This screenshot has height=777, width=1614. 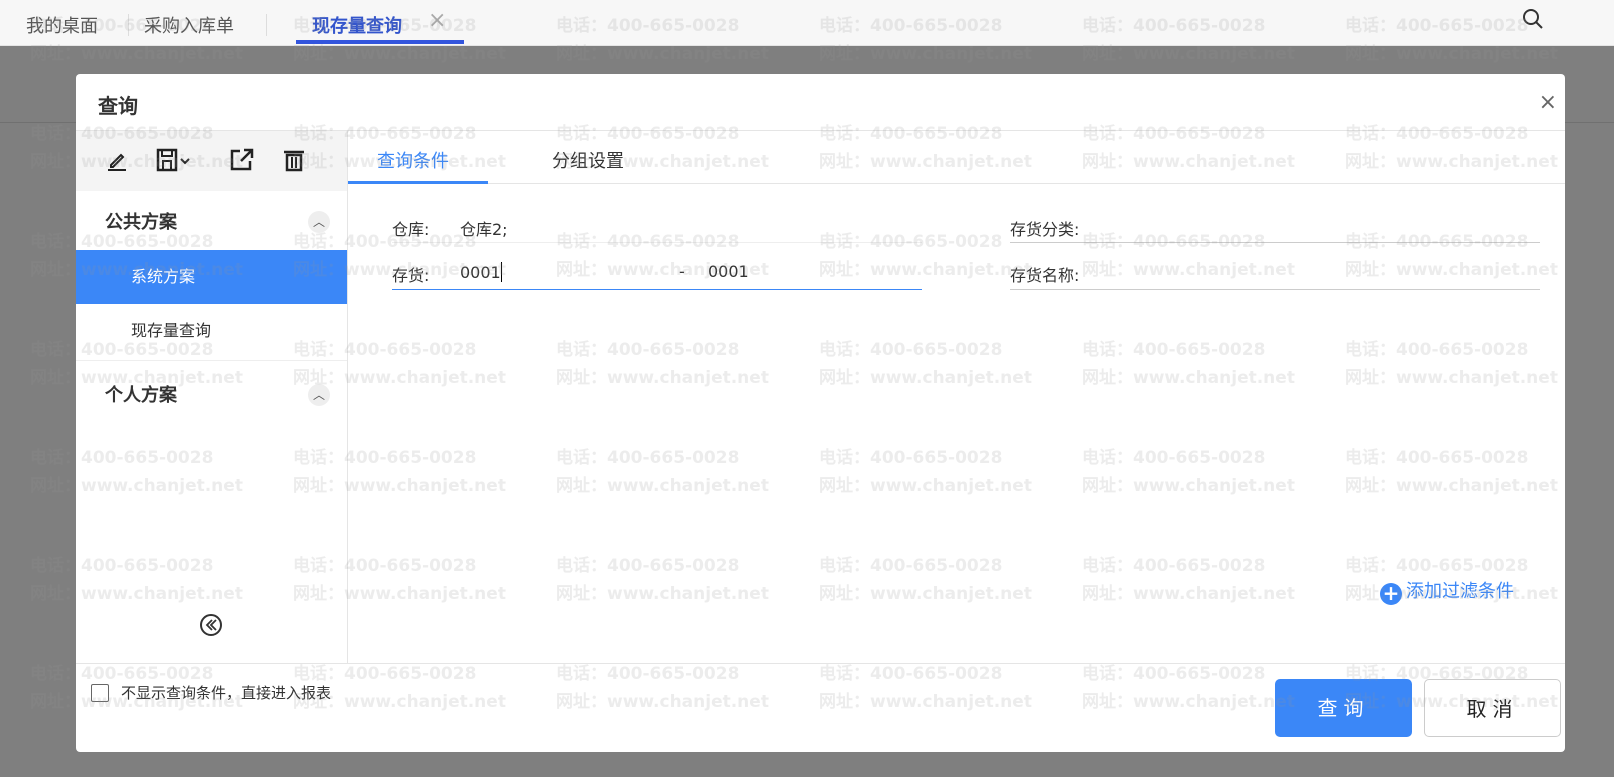 What do you see at coordinates (357, 25) in the screenshot?
I see `tab-stock-query: 现存量查询` at bounding box center [357, 25].